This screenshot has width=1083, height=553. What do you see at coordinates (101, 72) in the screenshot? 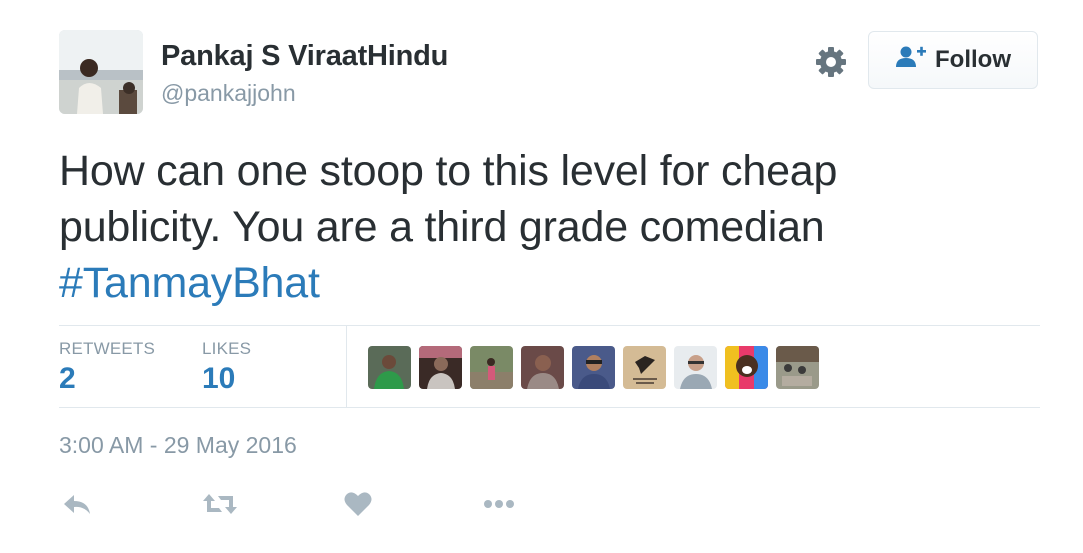
I see `avatar` at bounding box center [101, 72].